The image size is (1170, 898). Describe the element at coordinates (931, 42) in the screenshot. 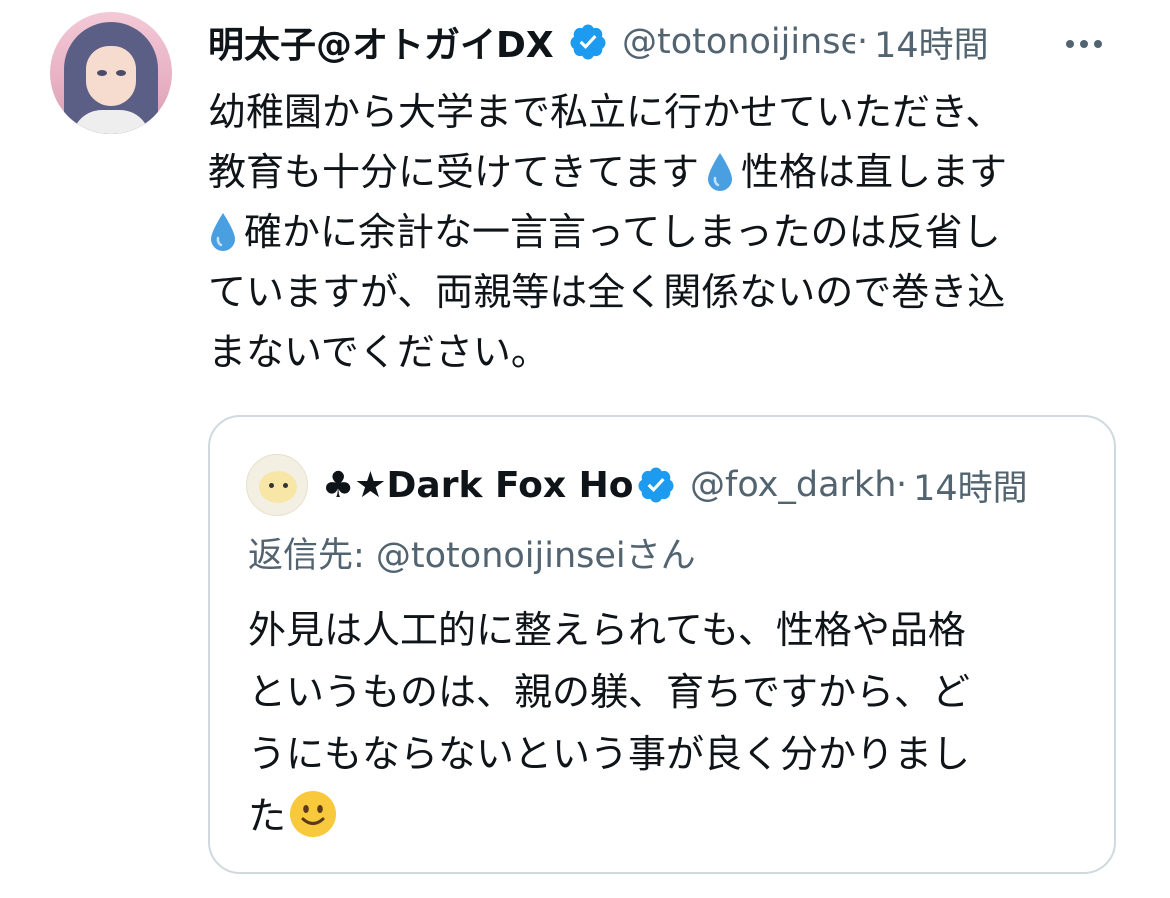

I see `timestamp: 14時間` at that location.